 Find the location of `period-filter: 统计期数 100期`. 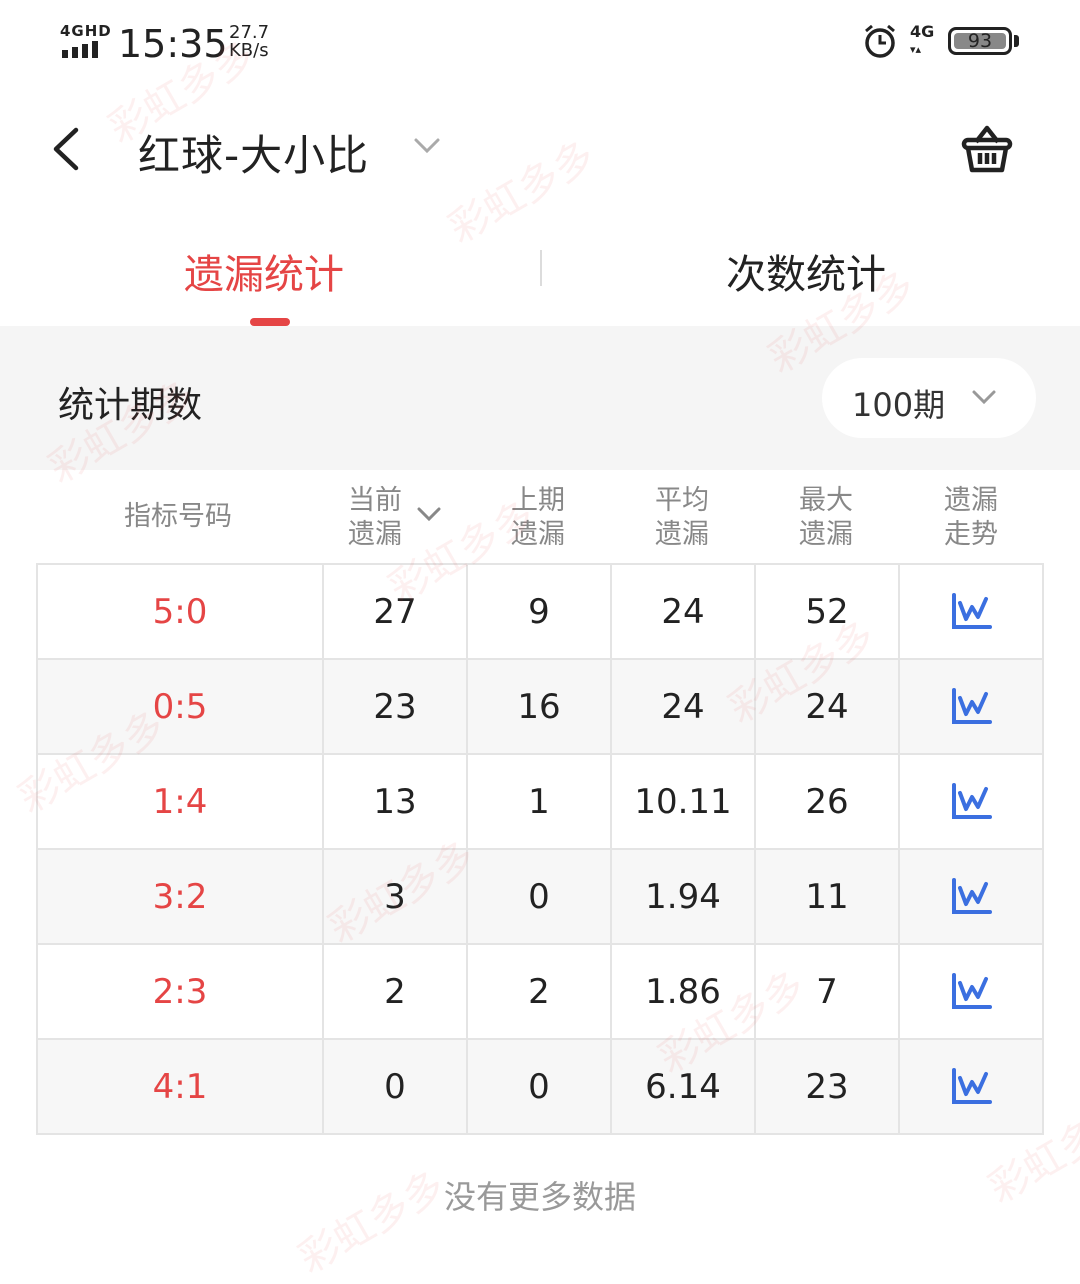

period-filter: 统计期数 100期 is located at coordinates (540, 398).